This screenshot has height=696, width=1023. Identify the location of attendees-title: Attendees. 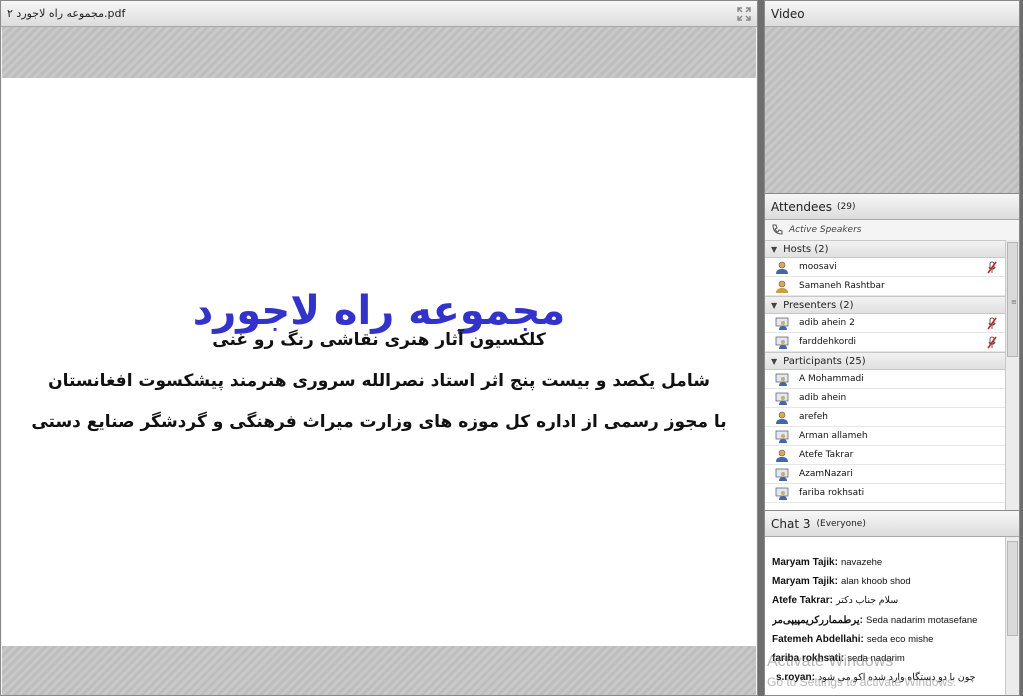
(802, 206).